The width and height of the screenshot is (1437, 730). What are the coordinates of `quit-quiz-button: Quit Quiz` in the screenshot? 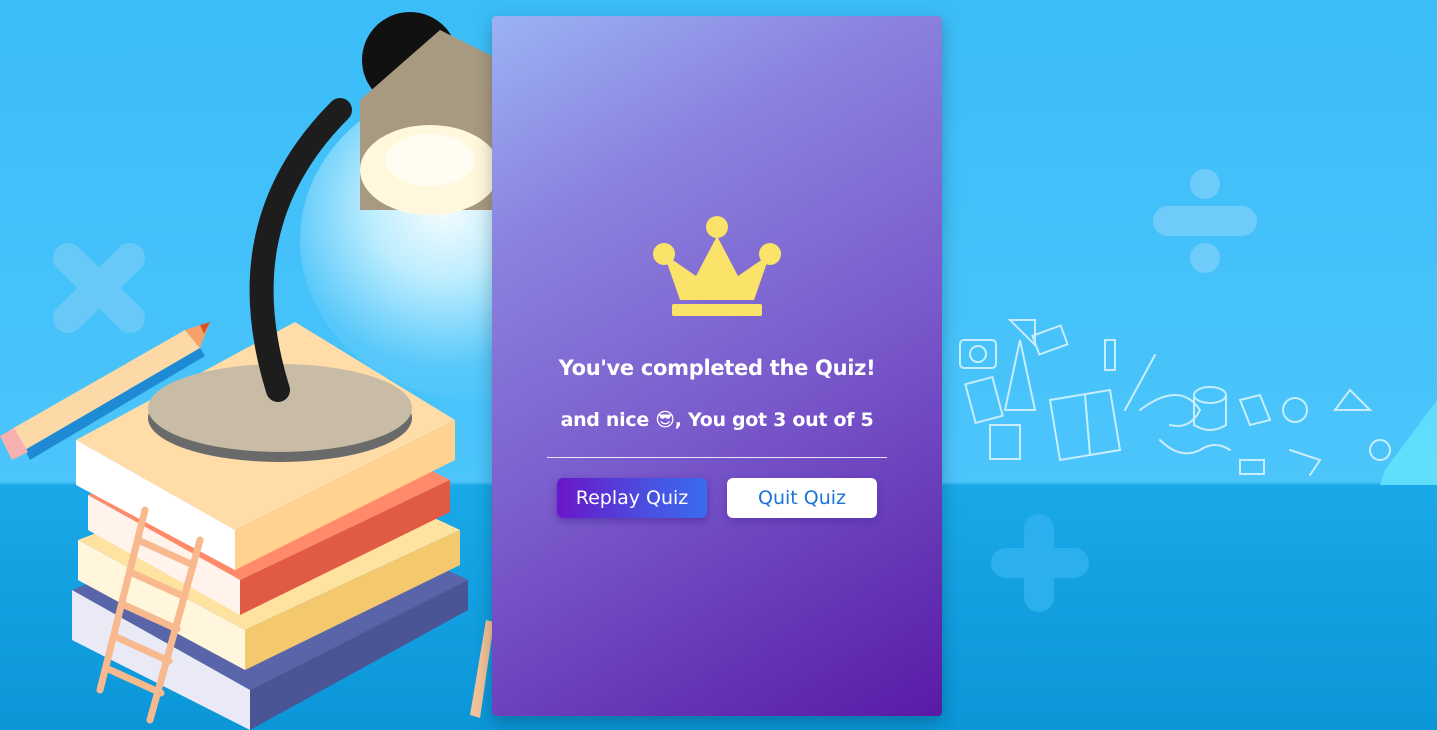 It's located at (802, 498).